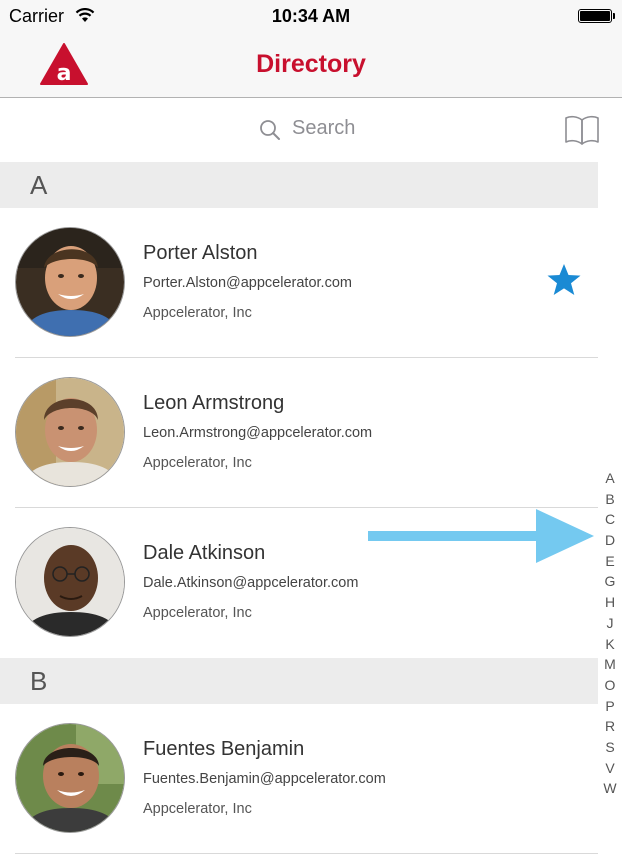  What do you see at coordinates (610, 561) in the screenshot?
I see `index-letter: E` at bounding box center [610, 561].